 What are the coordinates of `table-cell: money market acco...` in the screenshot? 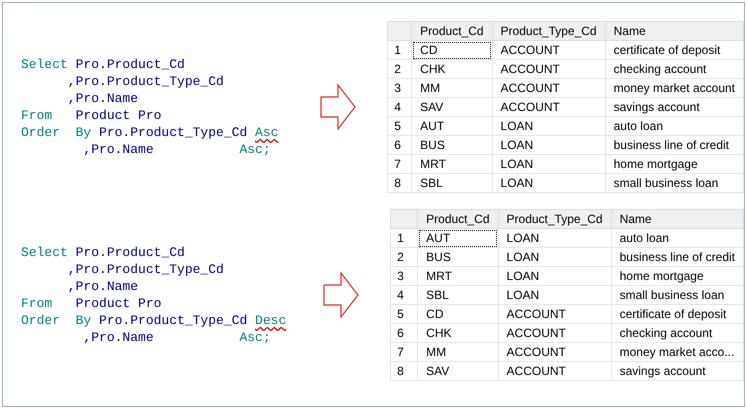 It's located at (677, 352).